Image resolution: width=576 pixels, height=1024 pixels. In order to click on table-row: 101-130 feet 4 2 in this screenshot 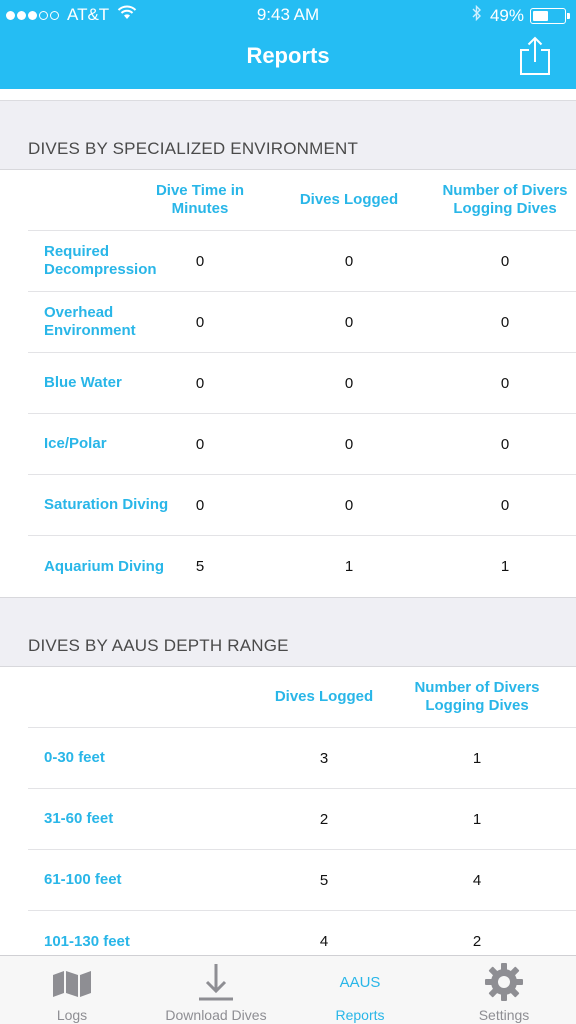, I will do `click(302, 933)`.